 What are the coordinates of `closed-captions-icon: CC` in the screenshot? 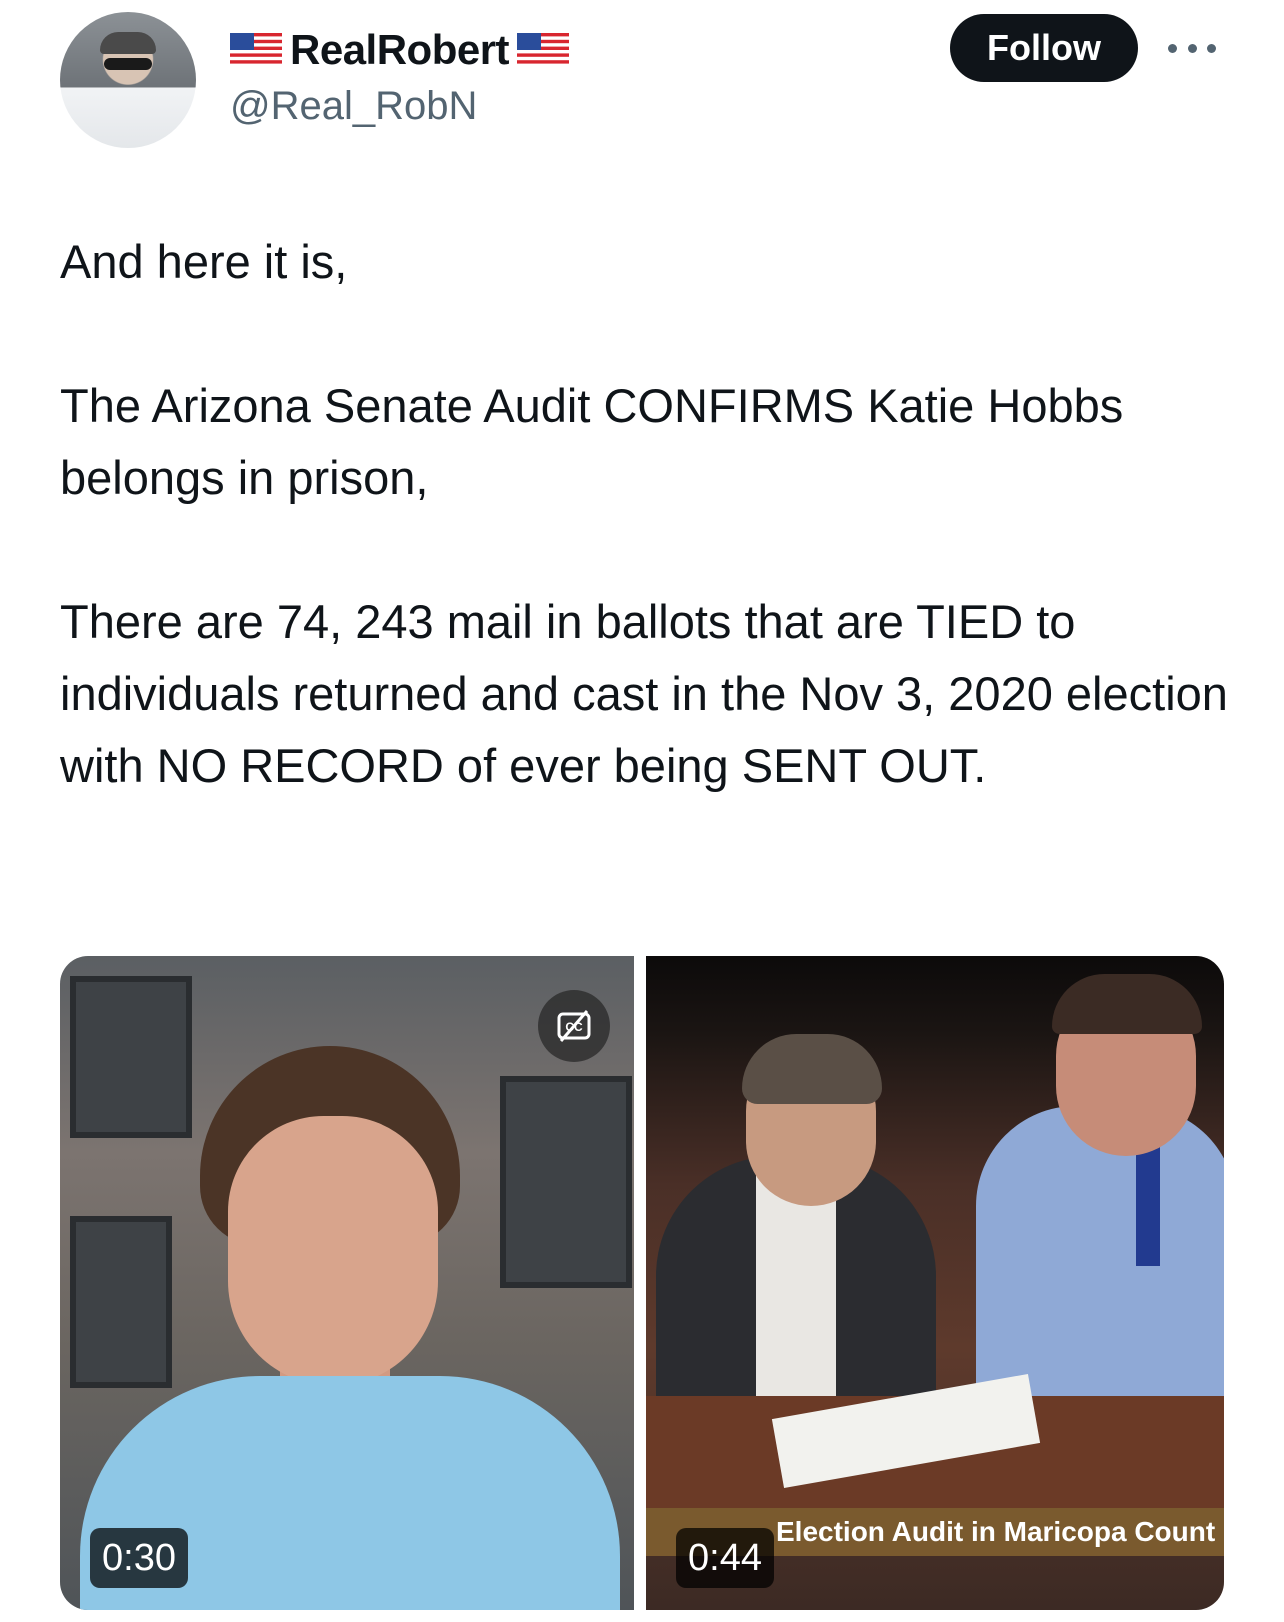 It's located at (574, 1026).